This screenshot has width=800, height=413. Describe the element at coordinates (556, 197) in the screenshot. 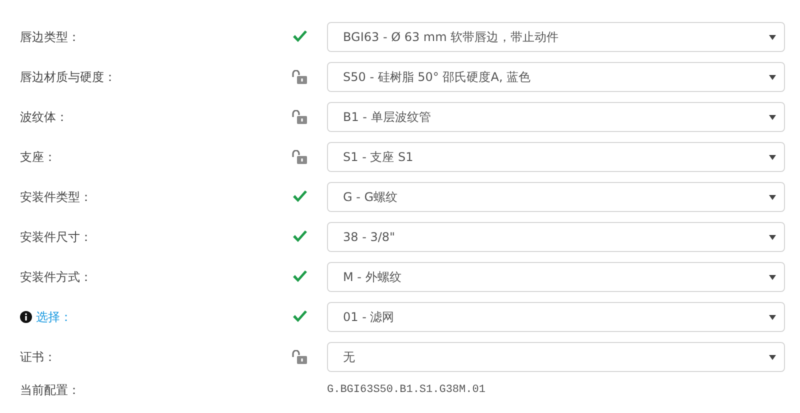

I see `option-select: G - G螺纹` at that location.